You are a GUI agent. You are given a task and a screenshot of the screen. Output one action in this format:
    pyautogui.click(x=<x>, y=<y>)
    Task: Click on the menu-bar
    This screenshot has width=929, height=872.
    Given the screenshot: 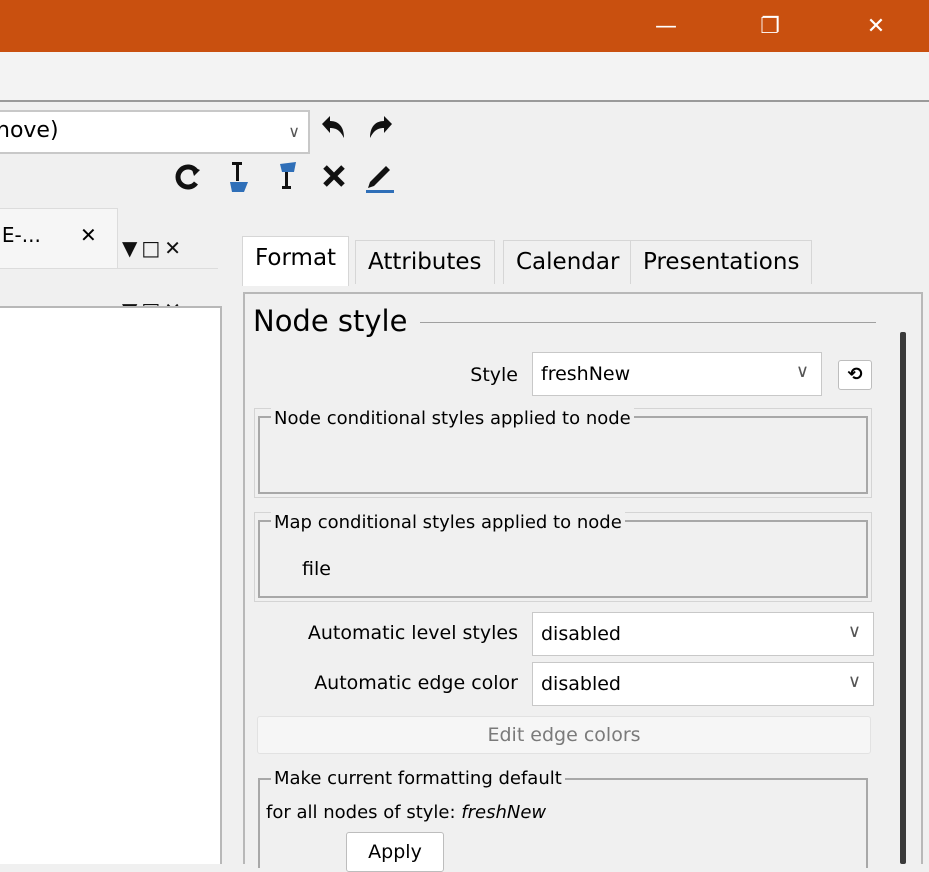 What is the action you would take?
    pyautogui.click(x=464, y=77)
    